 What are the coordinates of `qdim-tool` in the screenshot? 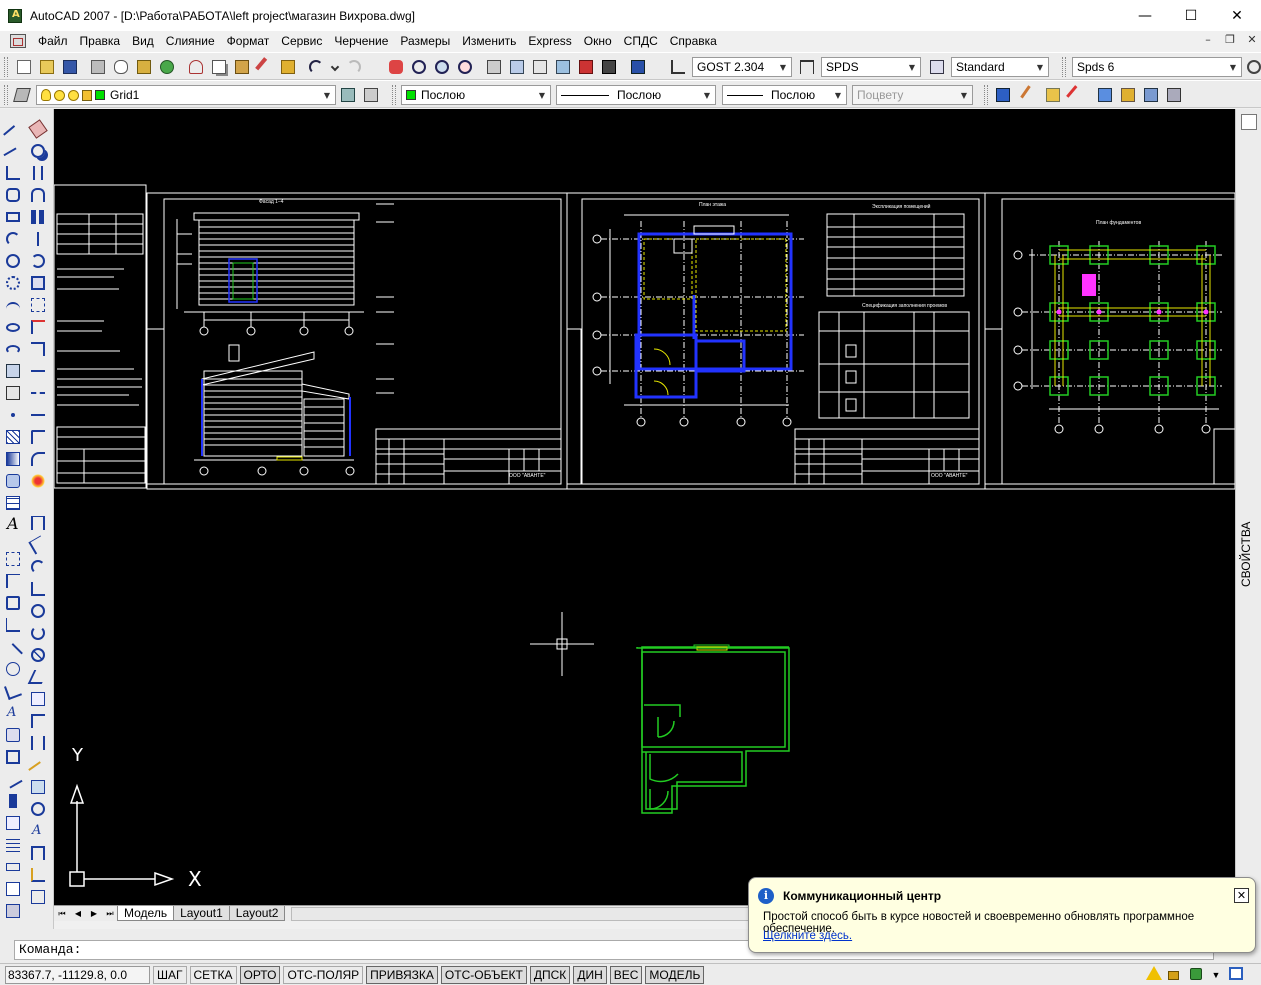 It's located at (38, 699).